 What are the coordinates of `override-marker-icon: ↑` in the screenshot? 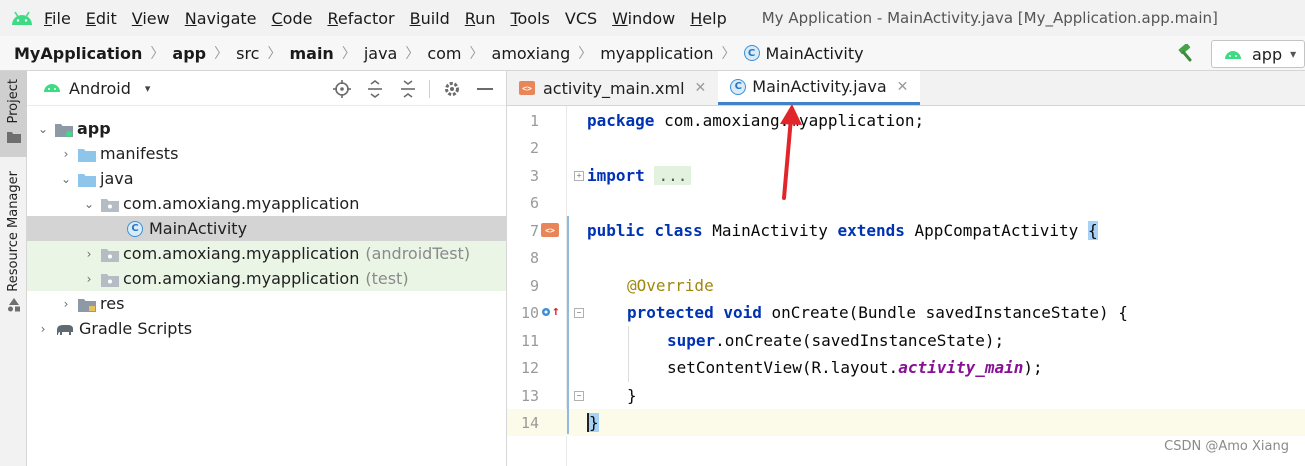 It's located at (550, 311).